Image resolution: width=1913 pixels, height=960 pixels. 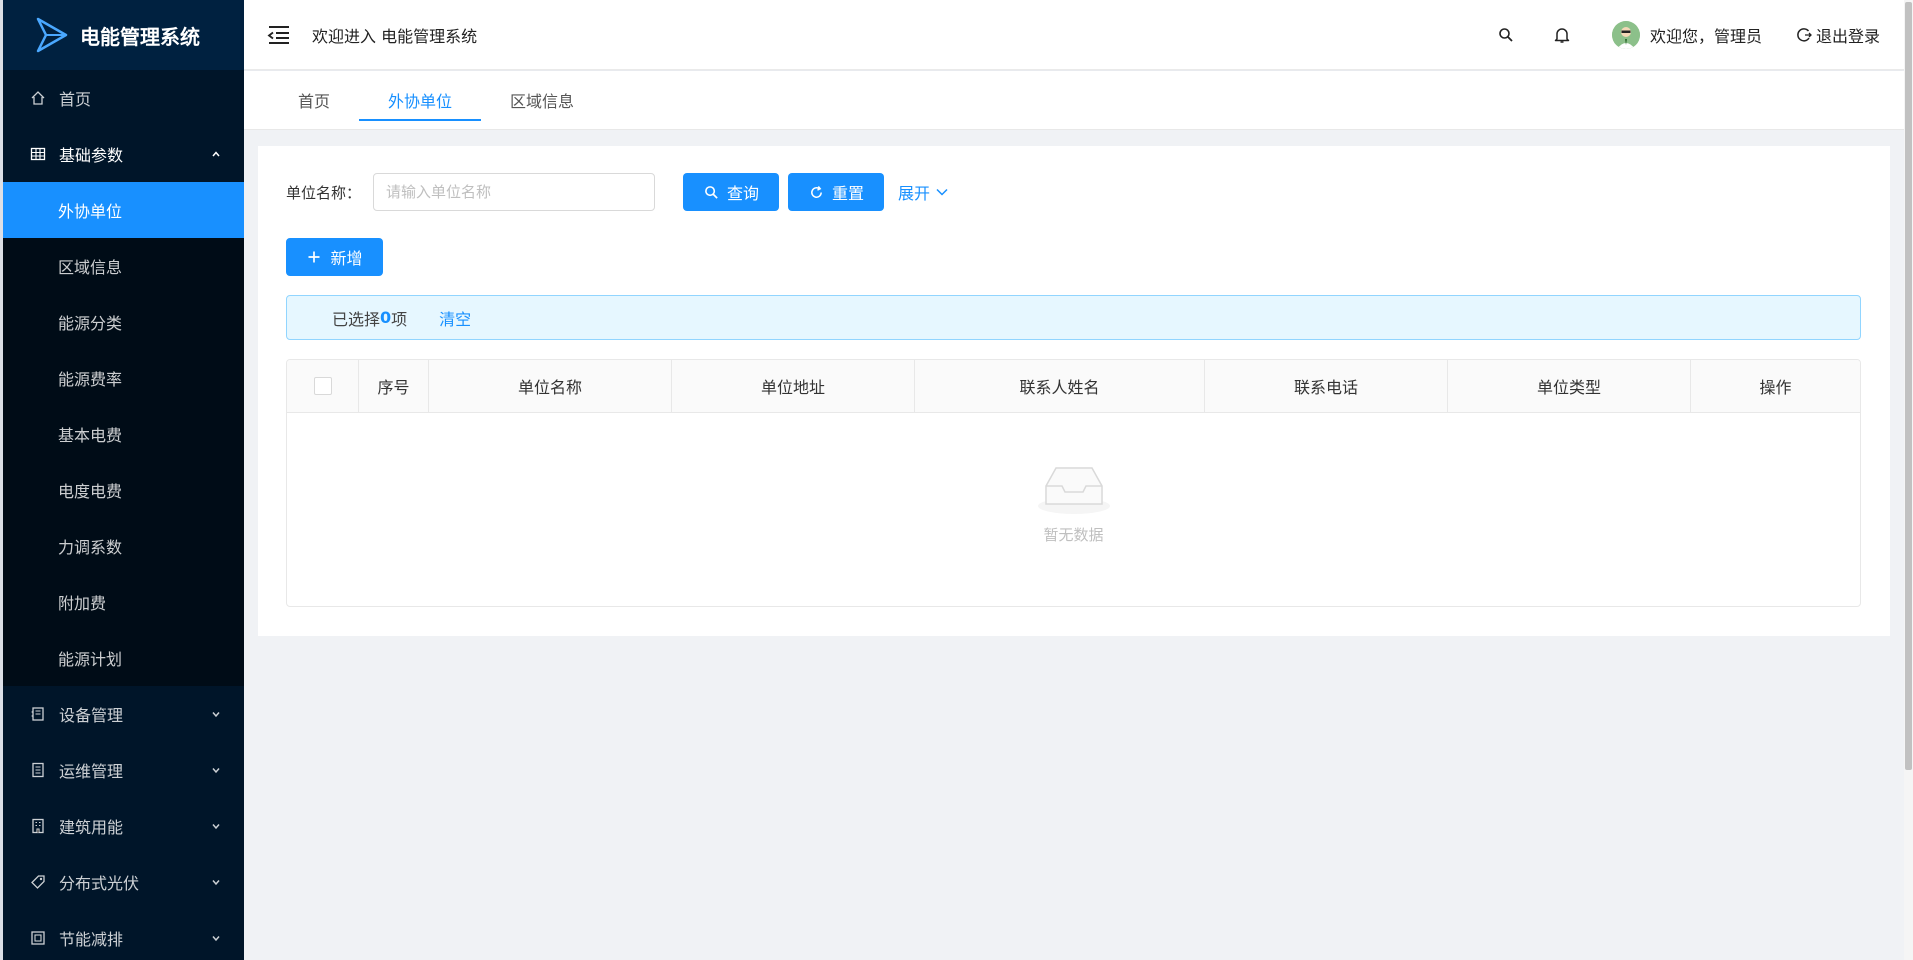 I want to click on chevron-up-icon, so click(x=216, y=154).